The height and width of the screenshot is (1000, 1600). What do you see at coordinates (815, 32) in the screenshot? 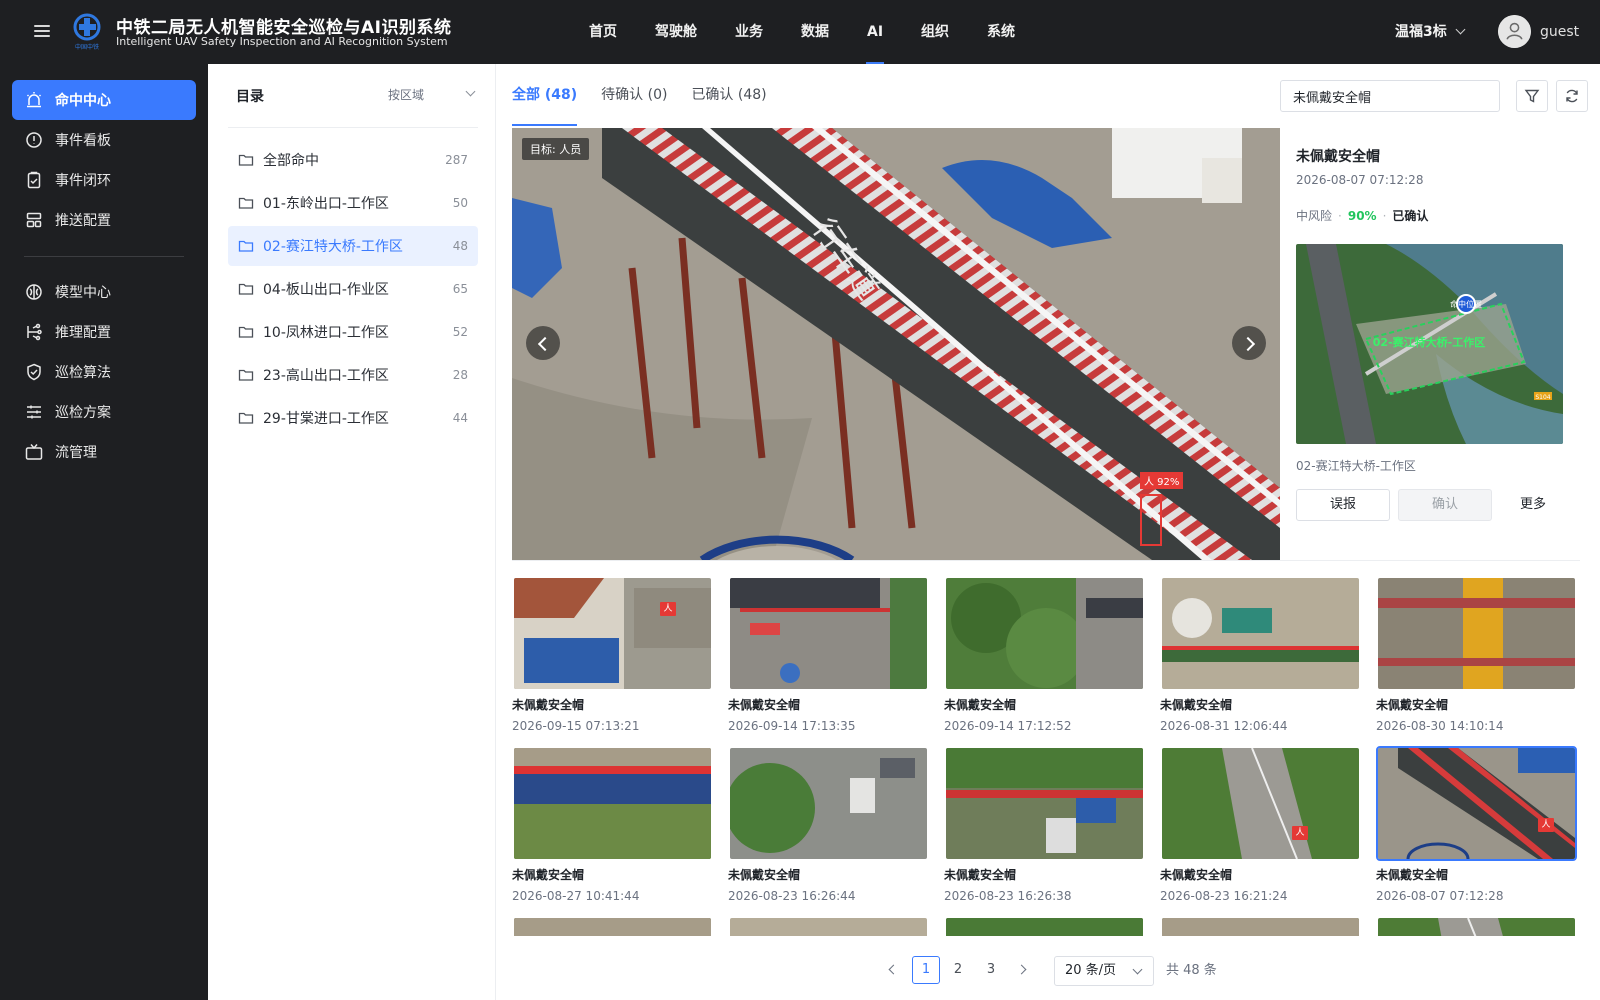
I see `nav-data: 数据` at bounding box center [815, 32].